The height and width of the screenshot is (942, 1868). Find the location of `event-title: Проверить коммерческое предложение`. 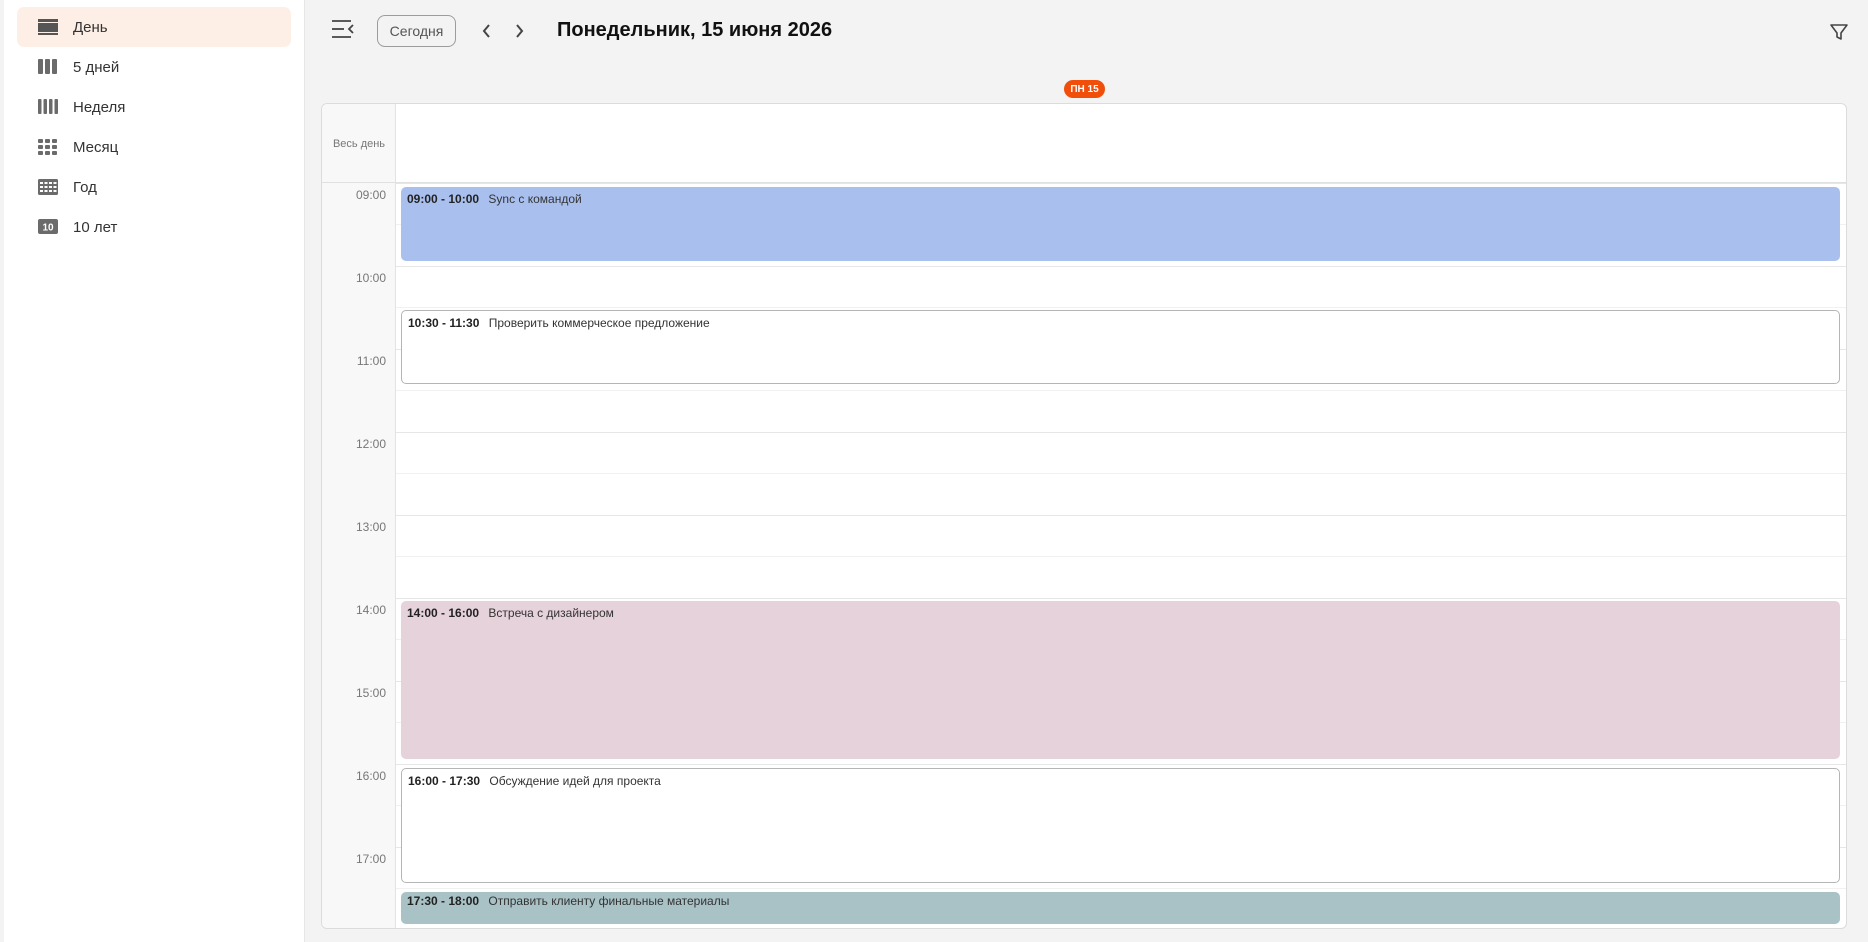

event-title: Проверить коммерческое предложение is located at coordinates (599, 323).